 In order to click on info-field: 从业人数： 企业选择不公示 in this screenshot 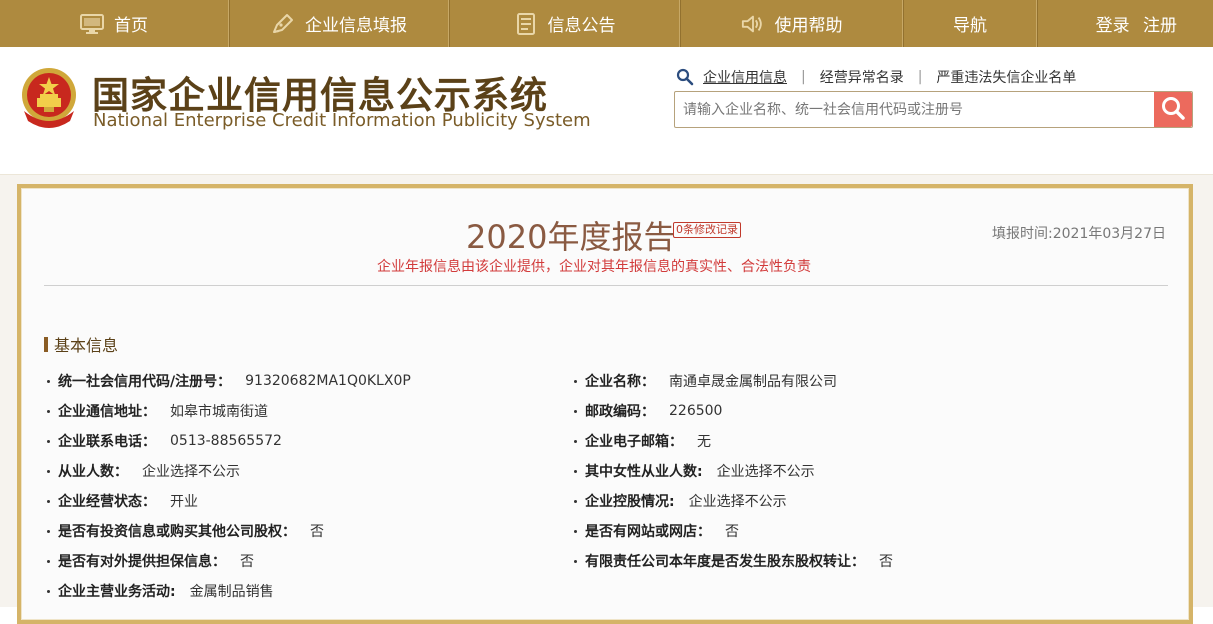, I will do `click(142, 471)`.